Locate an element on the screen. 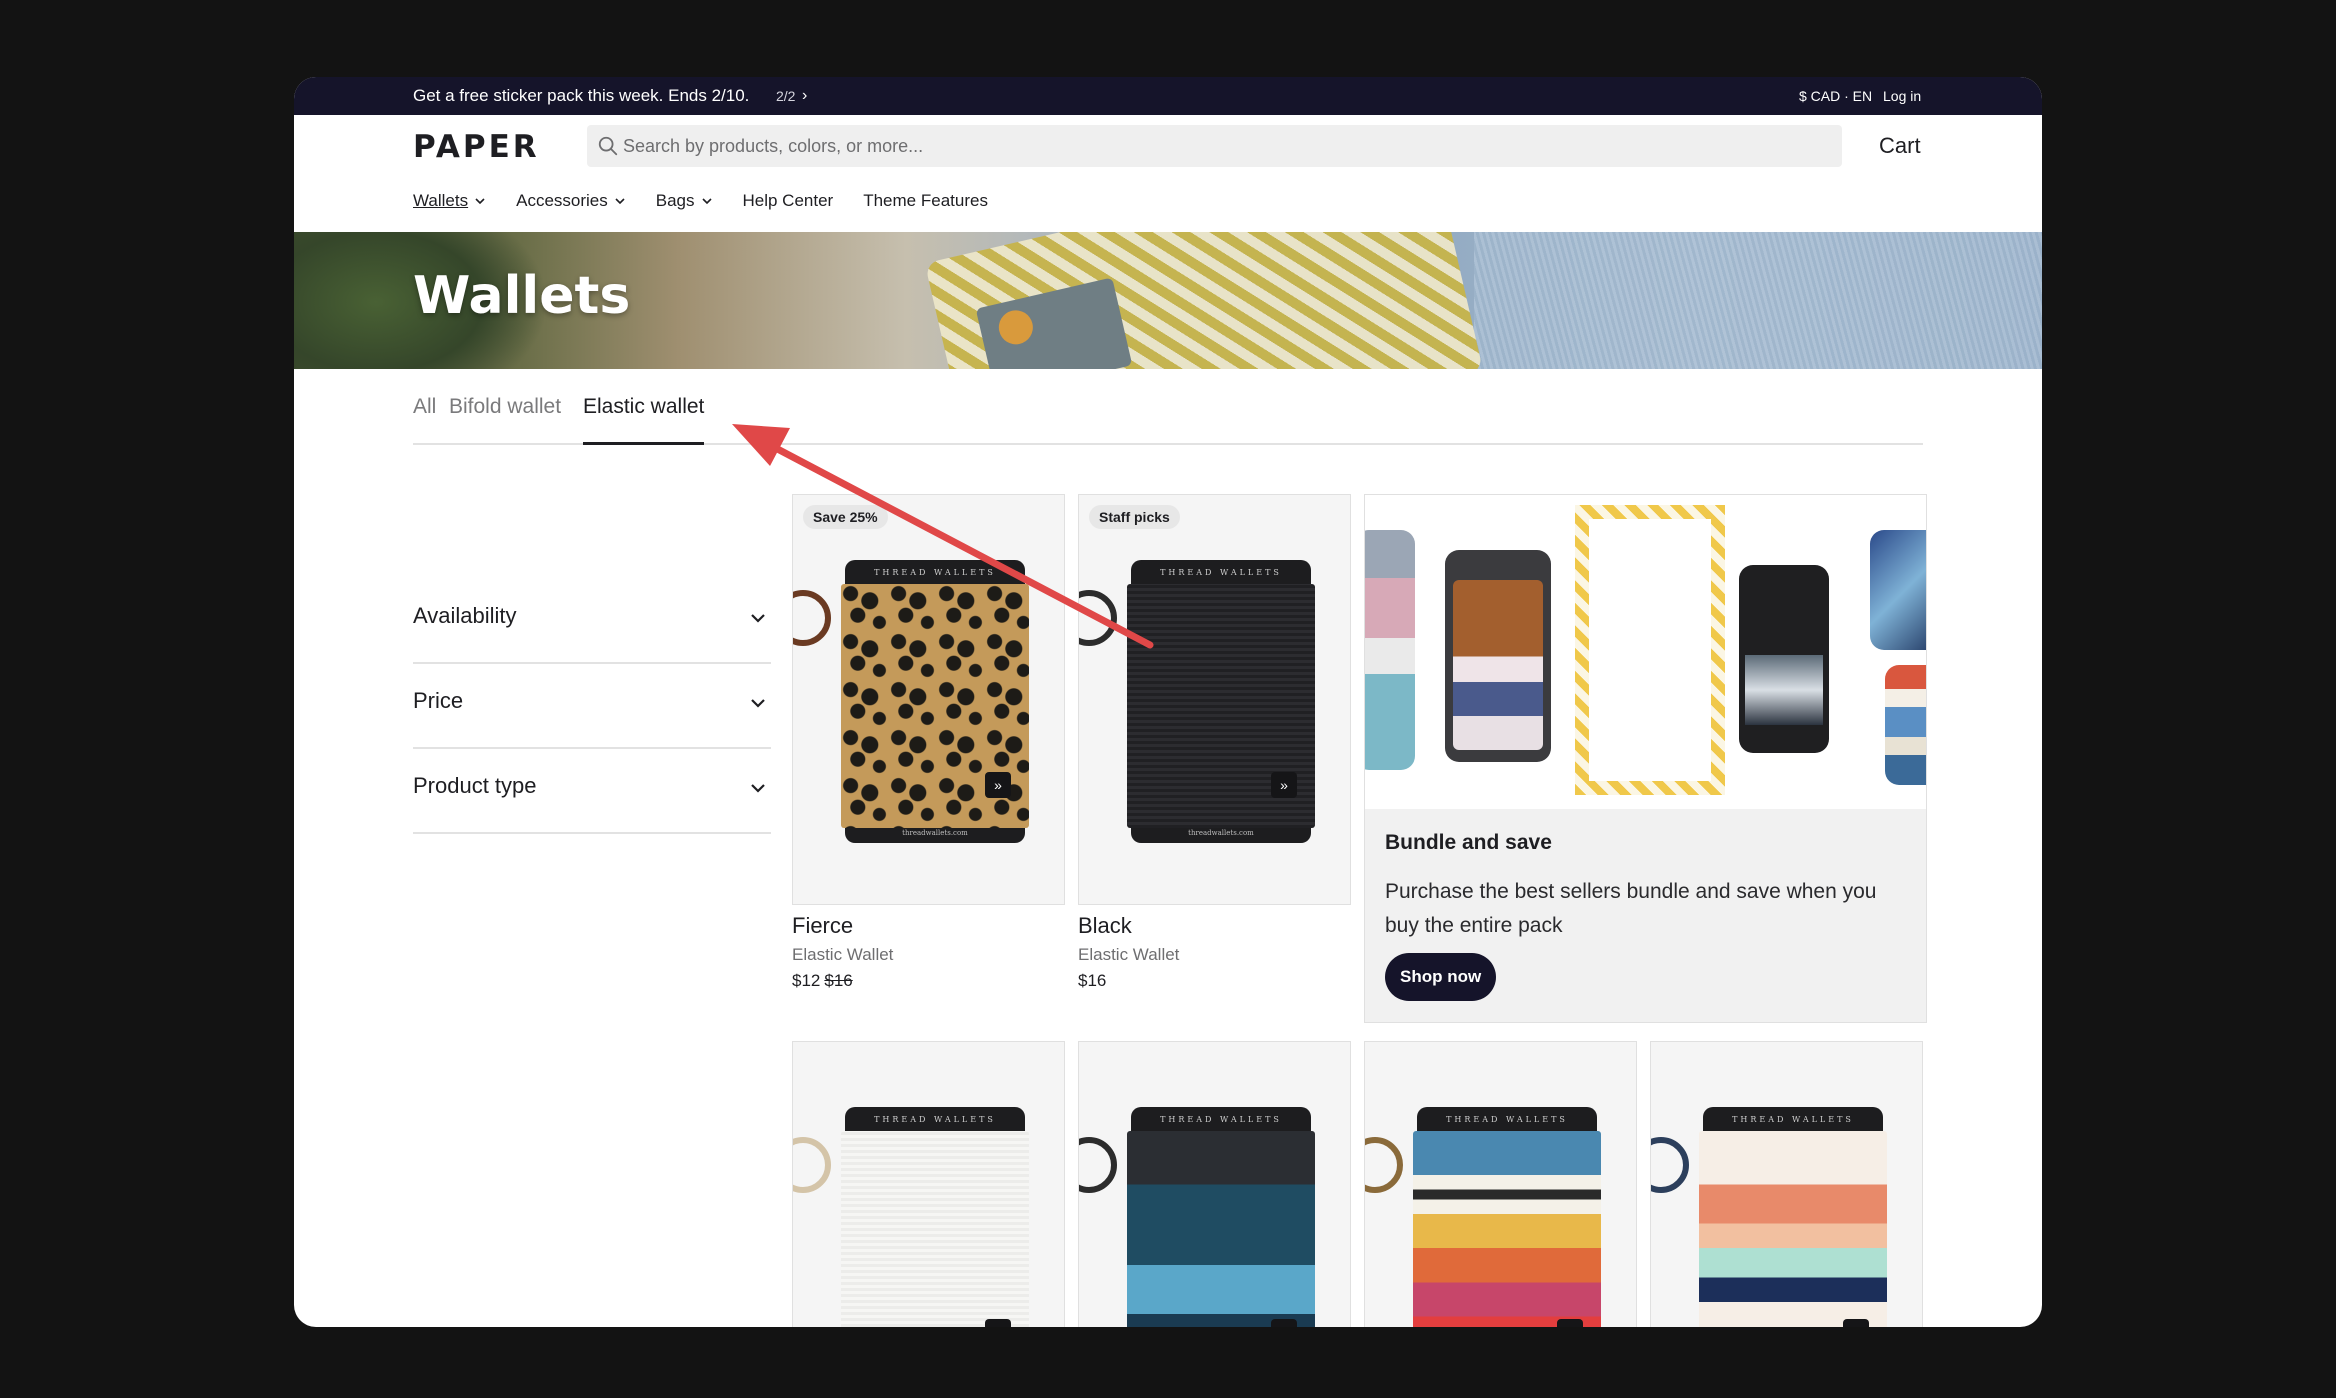  filter-label: Price is located at coordinates (438, 700).